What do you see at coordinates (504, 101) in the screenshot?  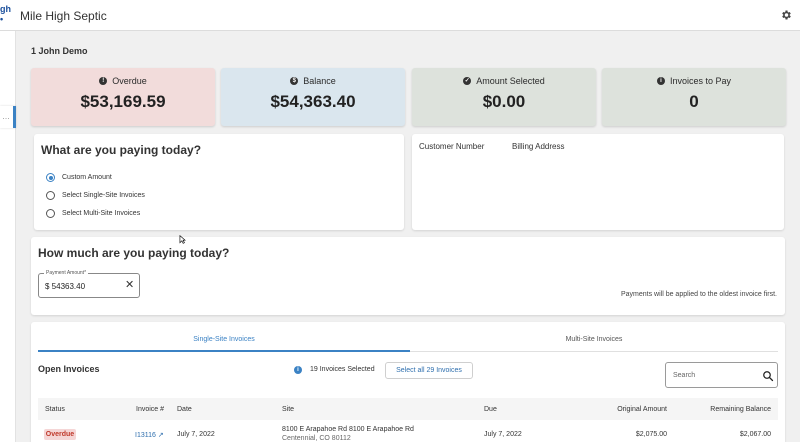 I see `amount-selected-value: $0.00` at bounding box center [504, 101].